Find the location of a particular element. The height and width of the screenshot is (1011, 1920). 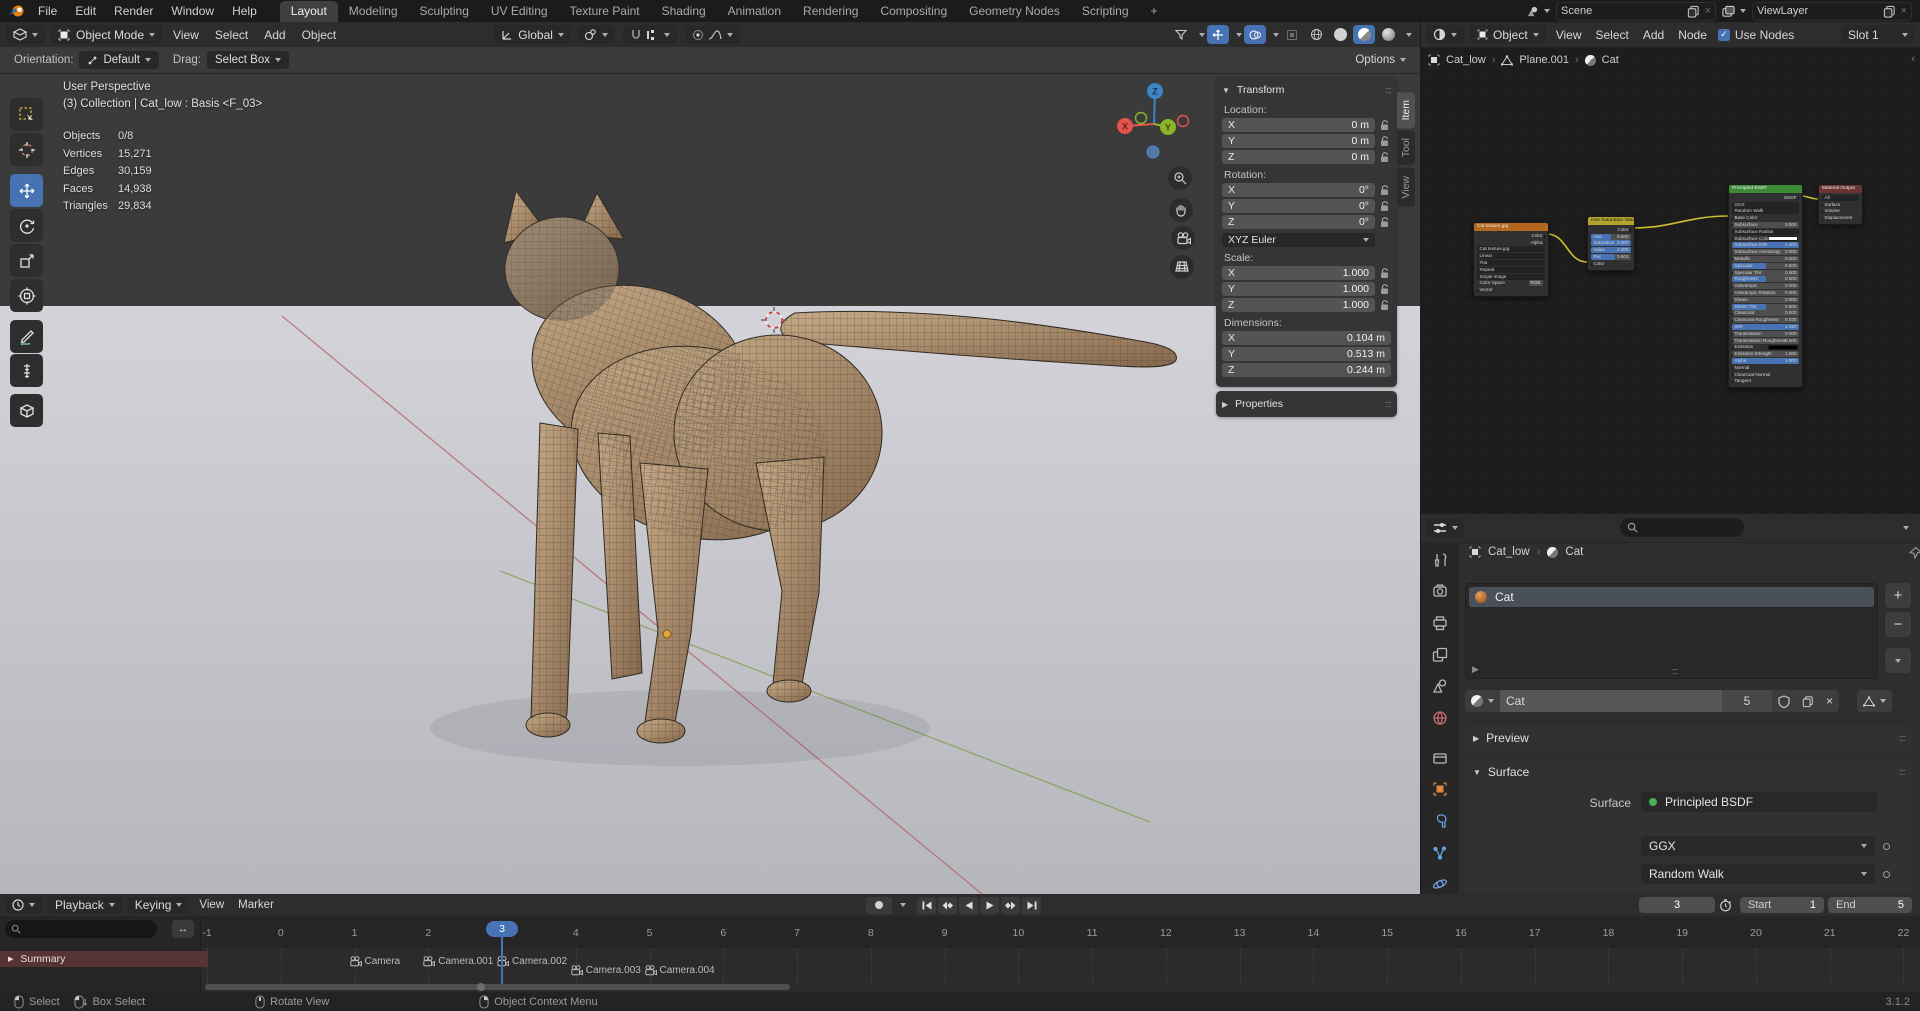

node-row: Color Space RGB is located at coordinates (1511, 283).